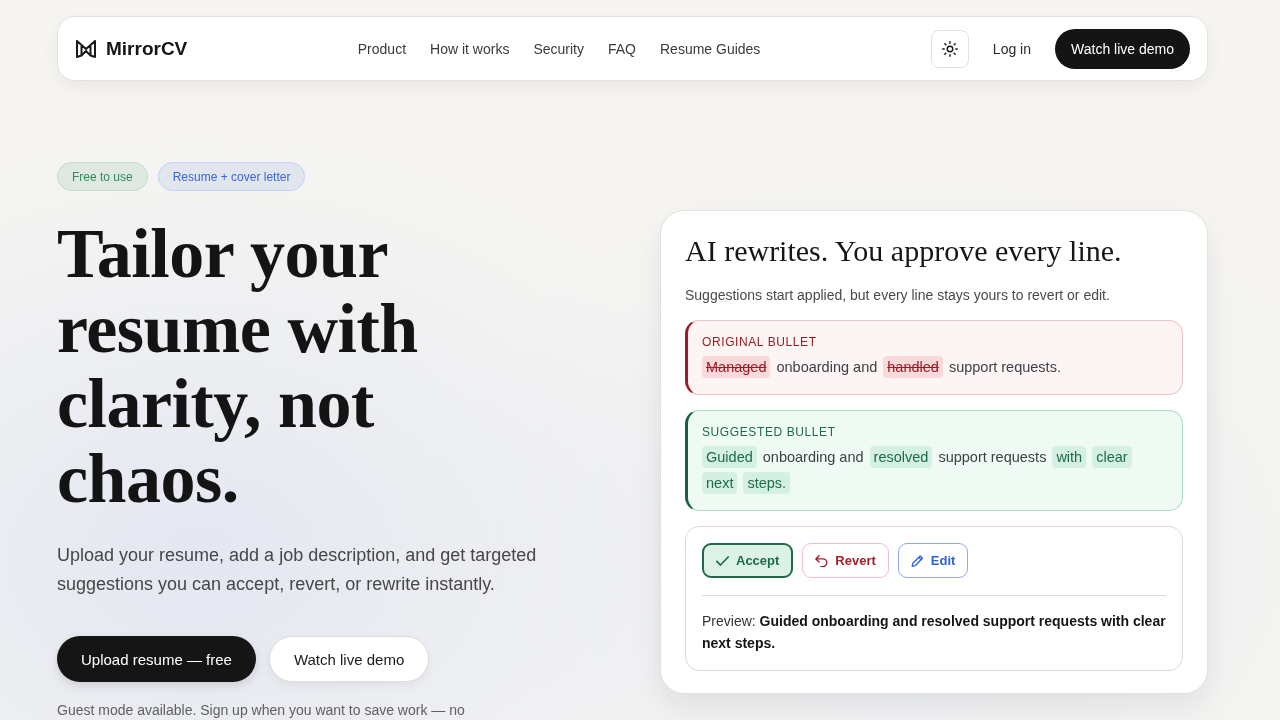 The height and width of the screenshot is (720, 1280). I want to click on theme-toggle-button, so click(949, 48).